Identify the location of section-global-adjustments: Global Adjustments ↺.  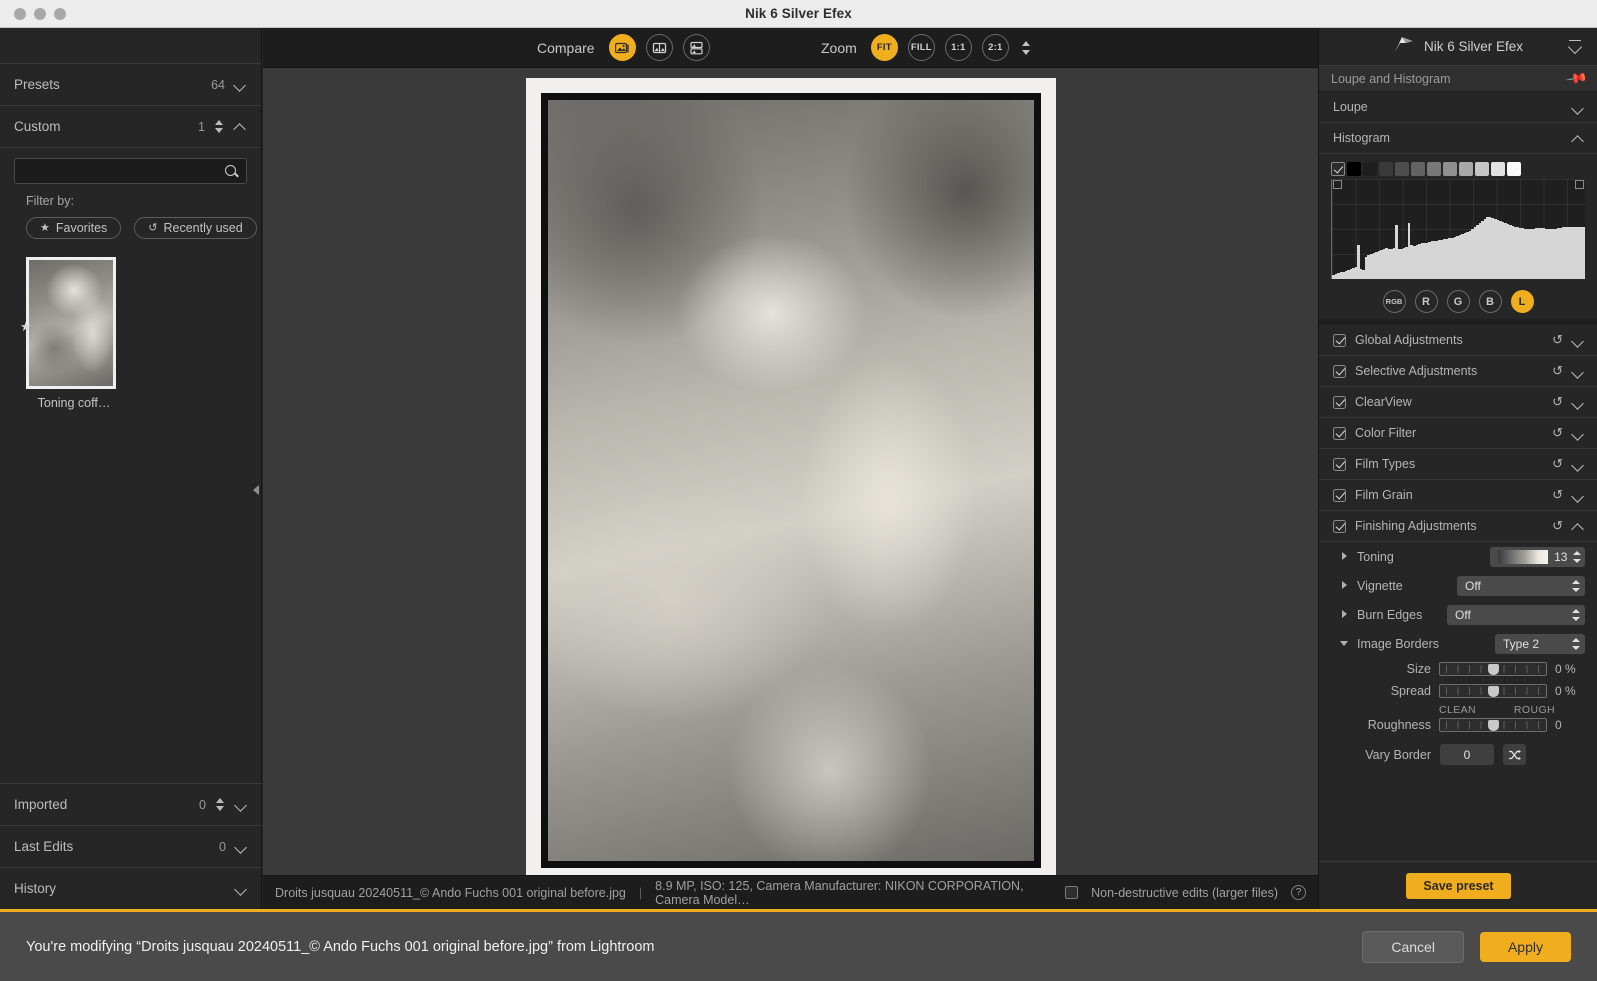
(1458, 340).